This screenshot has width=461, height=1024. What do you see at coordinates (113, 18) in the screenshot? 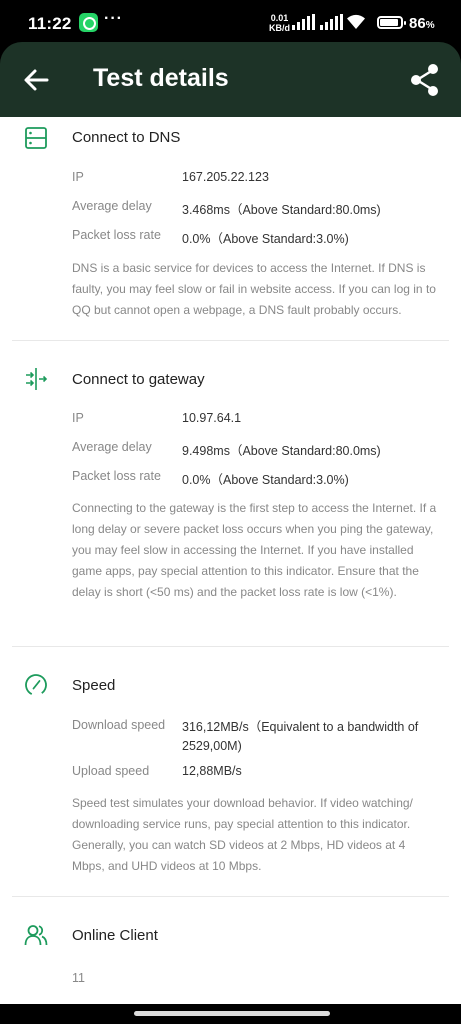
I see `more-notifications-icon: ···` at bounding box center [113, 18].